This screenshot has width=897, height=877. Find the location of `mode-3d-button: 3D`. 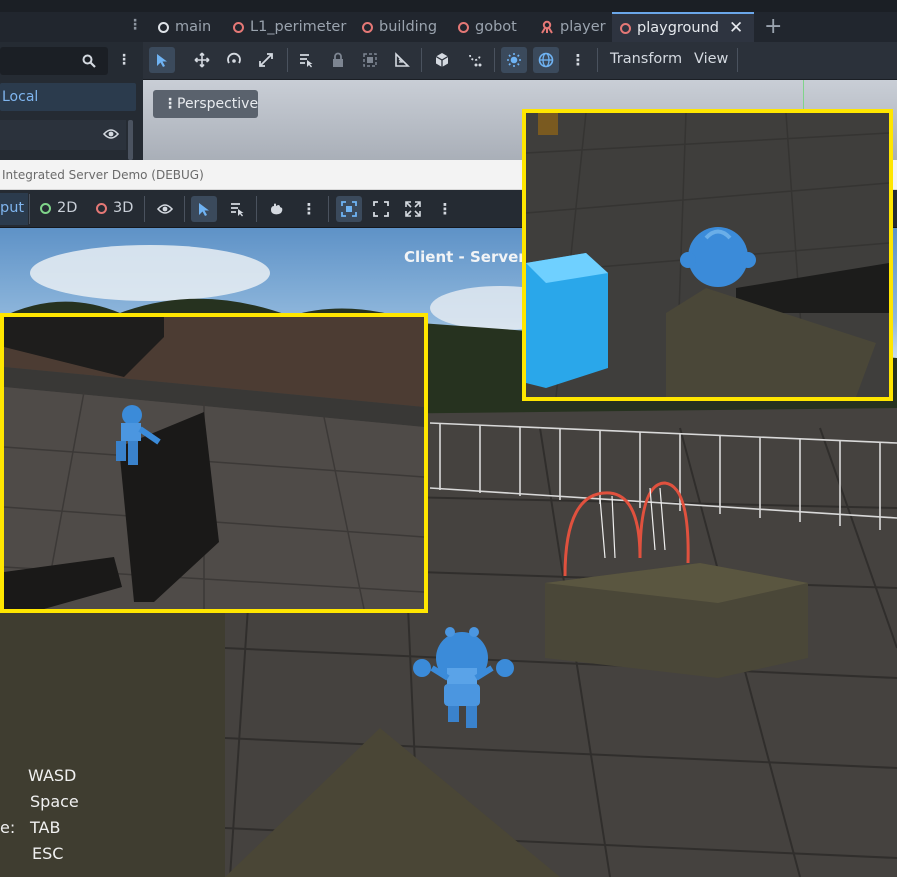

mode-3d-button: 3D is located at coordinates (114, 208).